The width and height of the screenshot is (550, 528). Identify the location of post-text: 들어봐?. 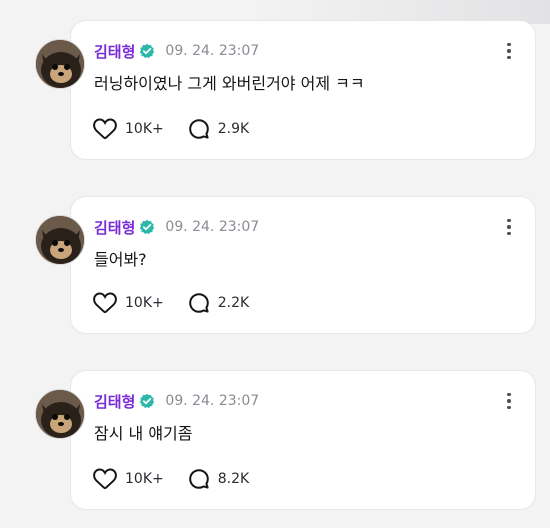
(120, 259).